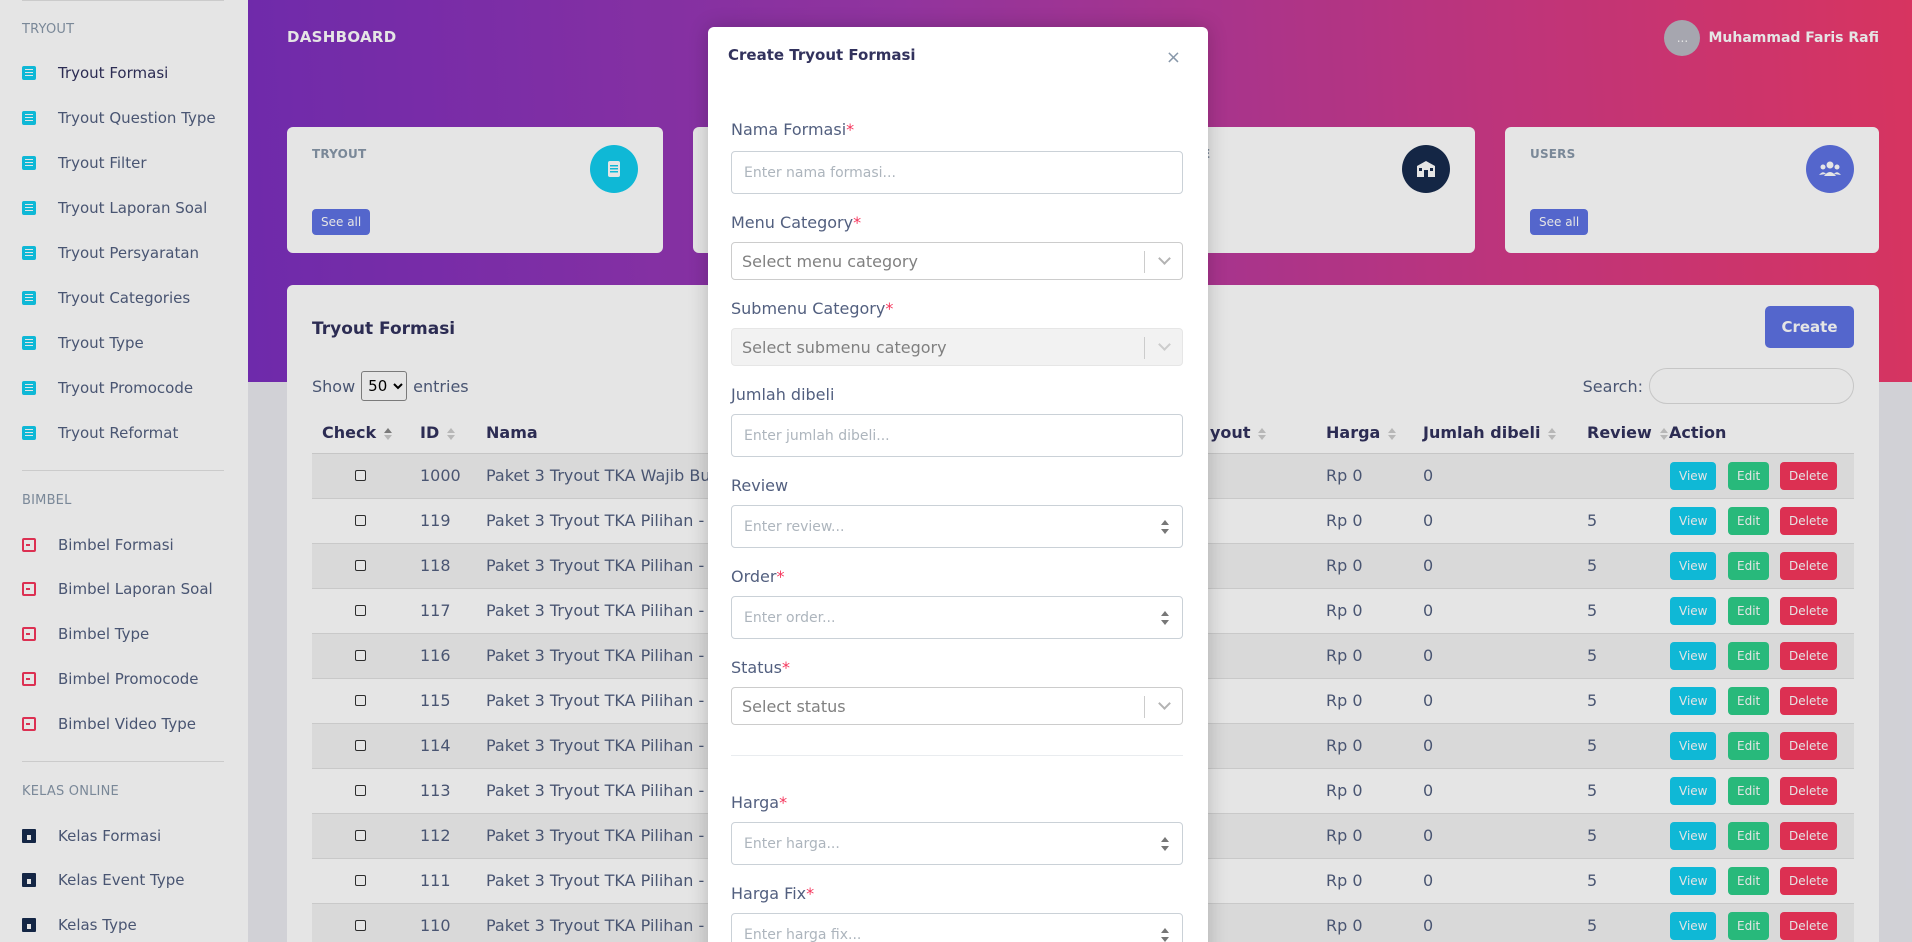 This screenshot has width=1912, height=942. Describe the element at coordinates (957, 706) in the screenshot. I see `status-select: Select status` at that location.